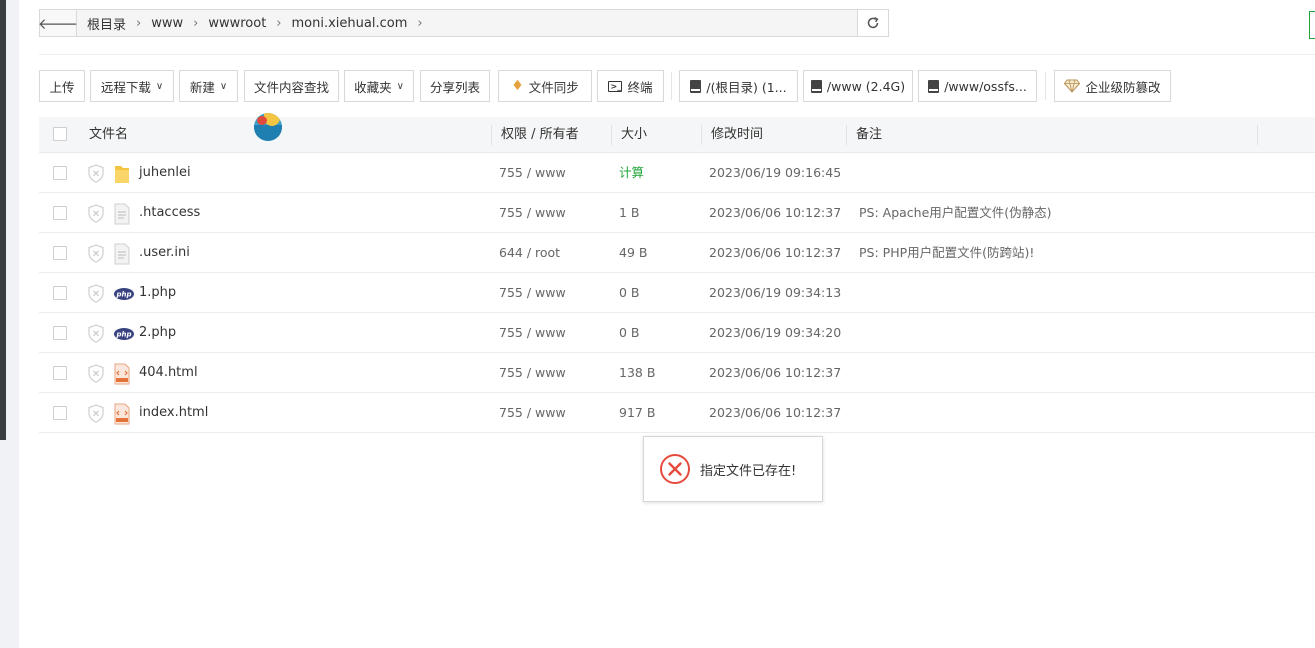 The width and height of the screenshot is (1315, 648). I want to click on table-row: juhenlei 755 / www 计算 2023/06/19 09:16:45, so click(677, 173).